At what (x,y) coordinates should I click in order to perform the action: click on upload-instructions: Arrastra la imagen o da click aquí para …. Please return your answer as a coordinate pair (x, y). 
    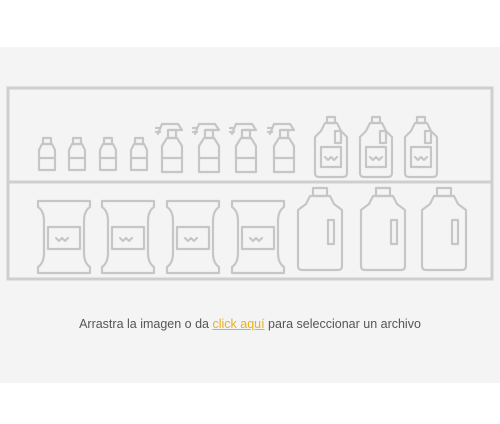
    Looking at the image, I should click on (250, 324).